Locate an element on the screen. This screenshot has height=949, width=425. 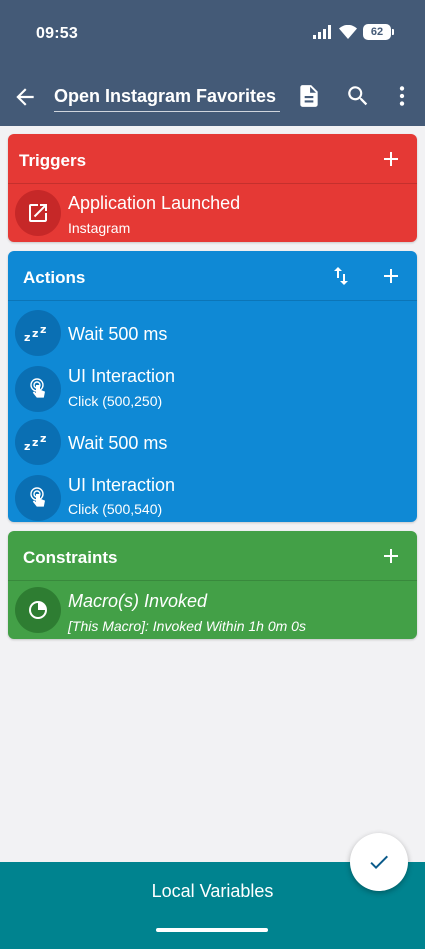
status-time: 09:53 is located at coordinates (57, 33).